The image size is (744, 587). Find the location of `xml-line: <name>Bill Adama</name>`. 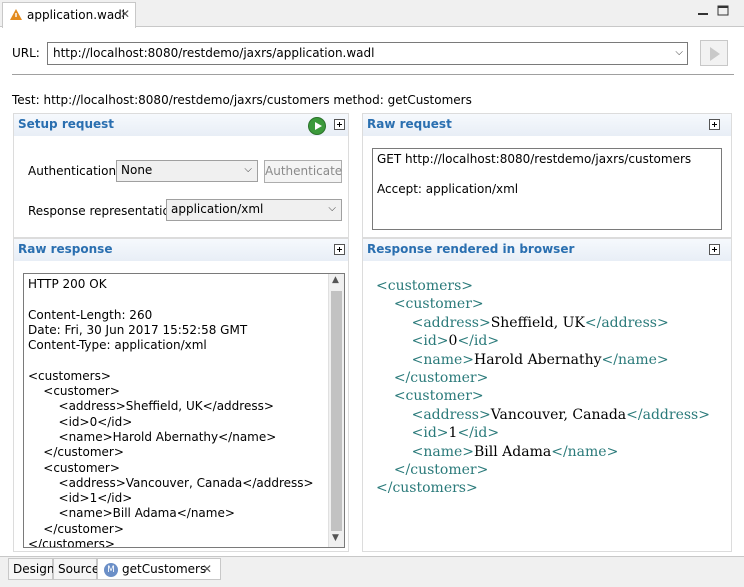

xml-line: <name>Bill Adama</name> is located at coordinates (543, 452).